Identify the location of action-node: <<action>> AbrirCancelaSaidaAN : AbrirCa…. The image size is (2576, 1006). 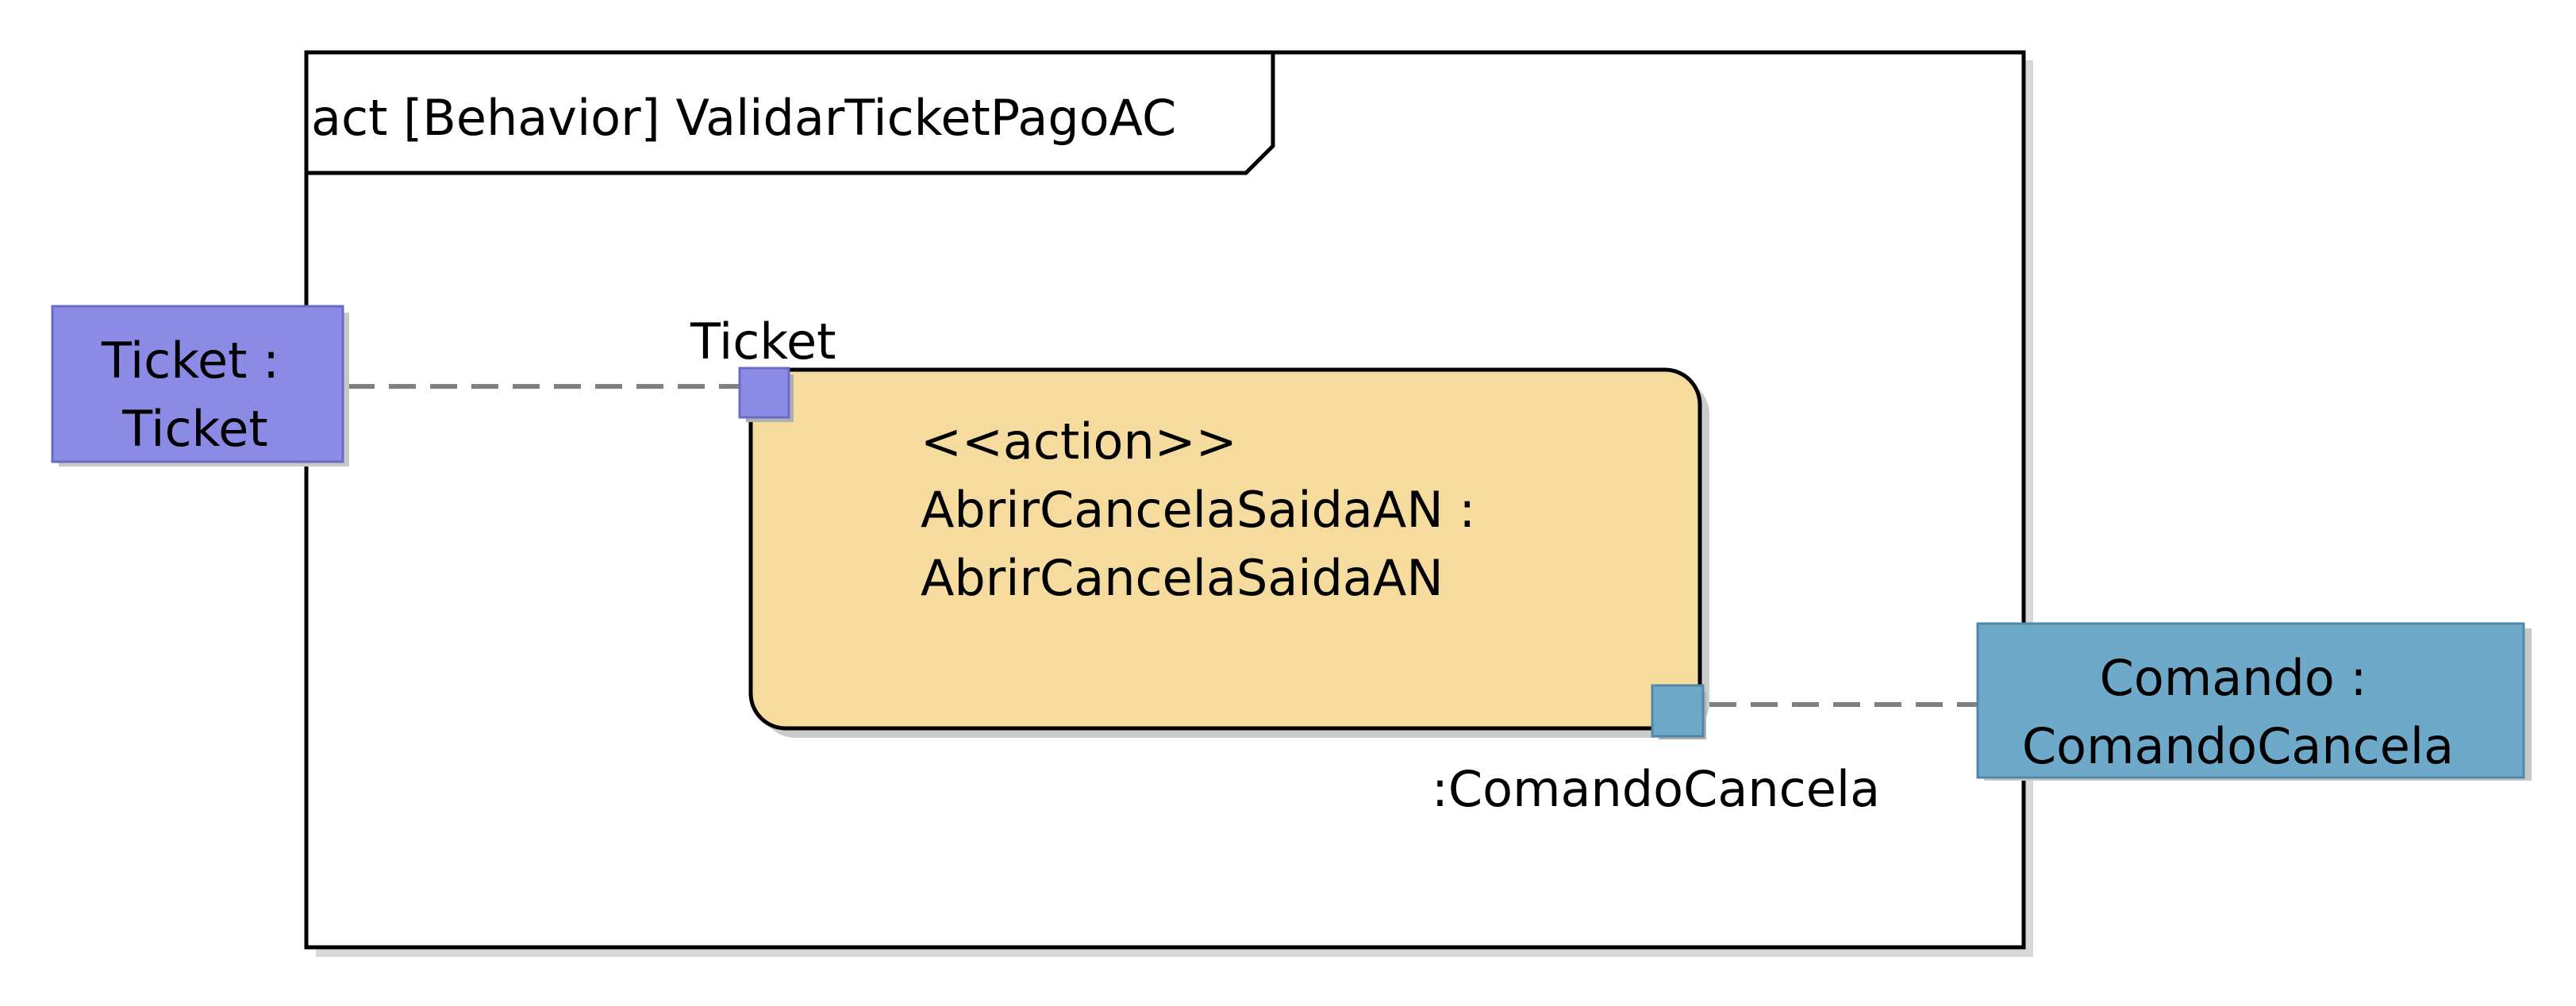
(1228, 552).